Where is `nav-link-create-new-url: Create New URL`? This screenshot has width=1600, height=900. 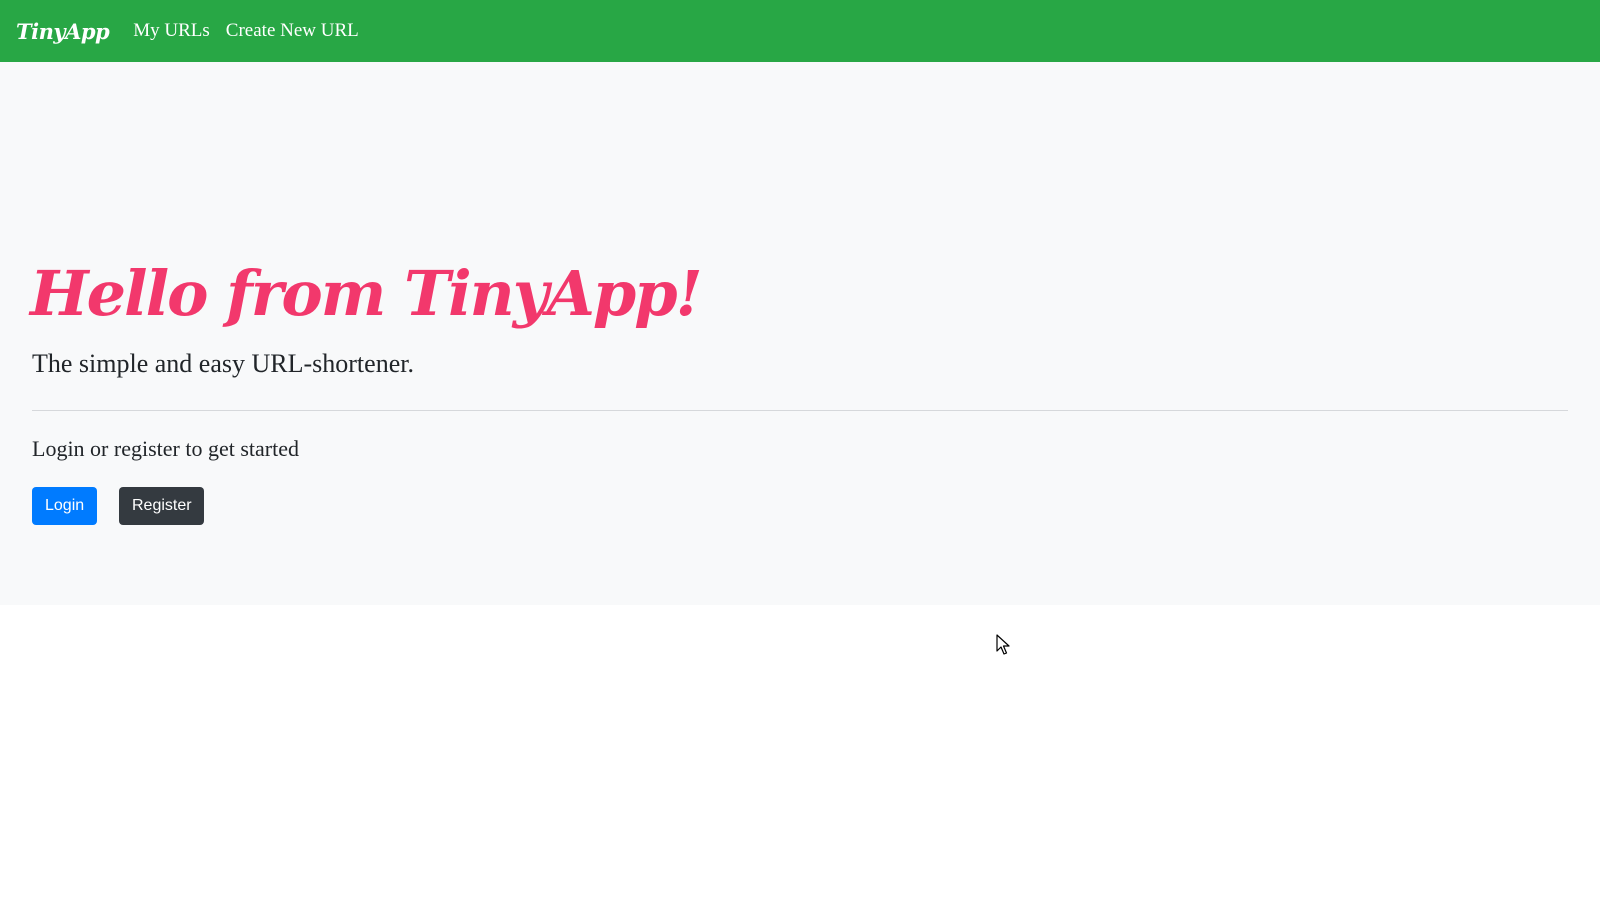 nav-link-create-new-url: Create New URL is located at coordinates (292, 31).